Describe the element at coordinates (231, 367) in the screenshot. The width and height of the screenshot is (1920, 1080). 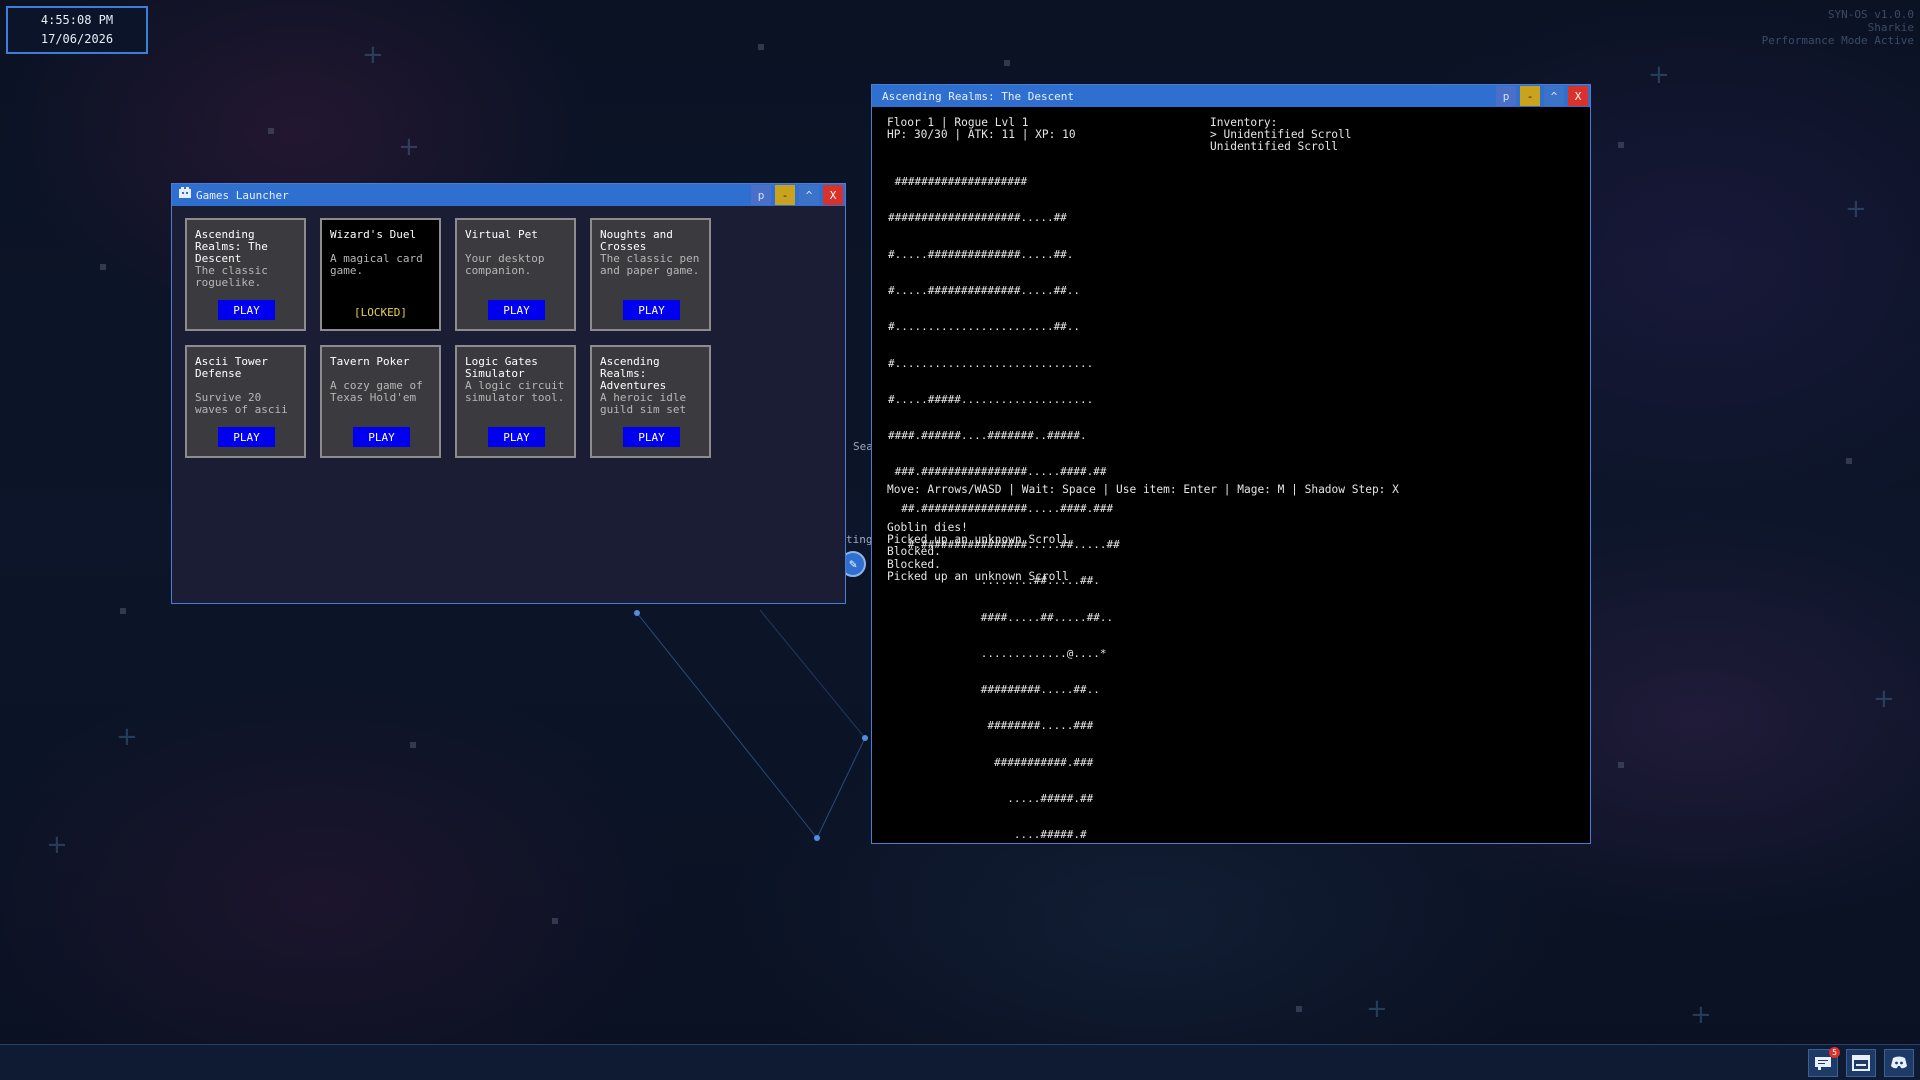
I see `game-title: Ascii Tower Defense` at that location.